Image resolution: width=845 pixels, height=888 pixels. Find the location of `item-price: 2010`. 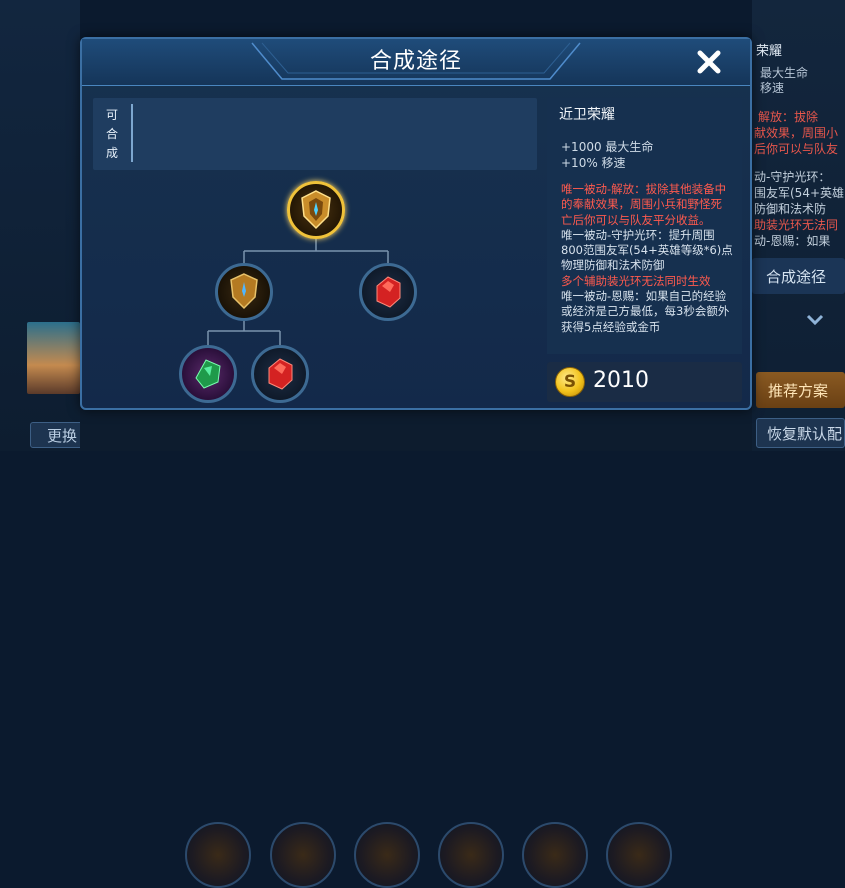

item-price: 2010 is located at coordinates (621, 380).